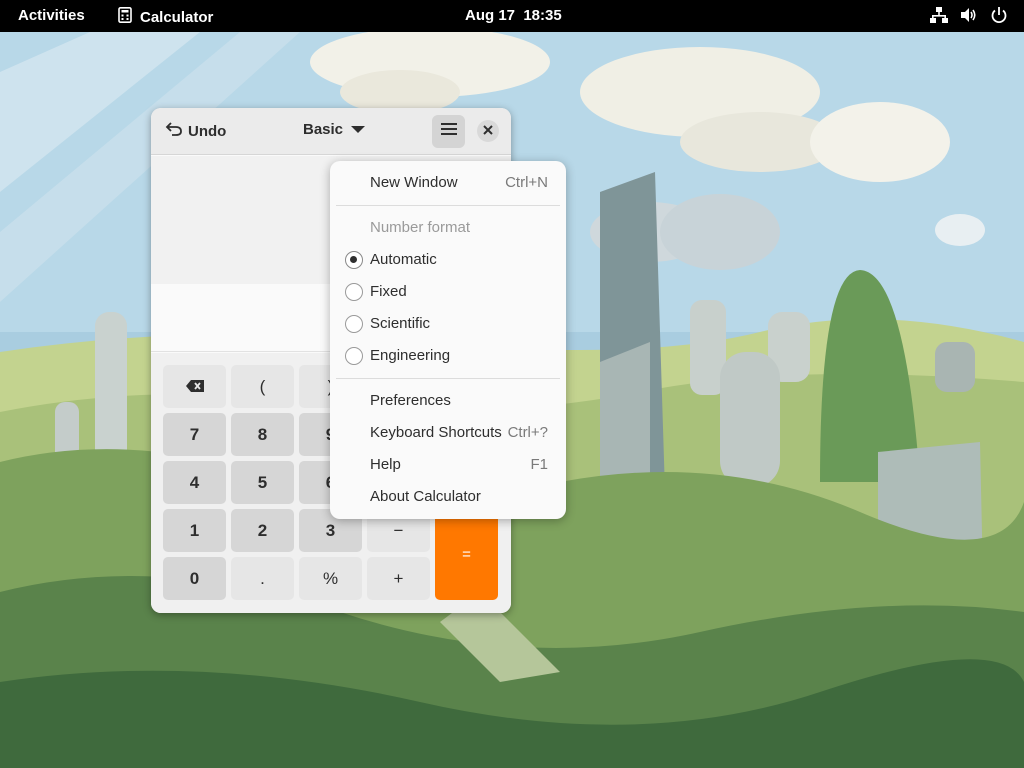  I want to click on close-icon, so click(488, 131).